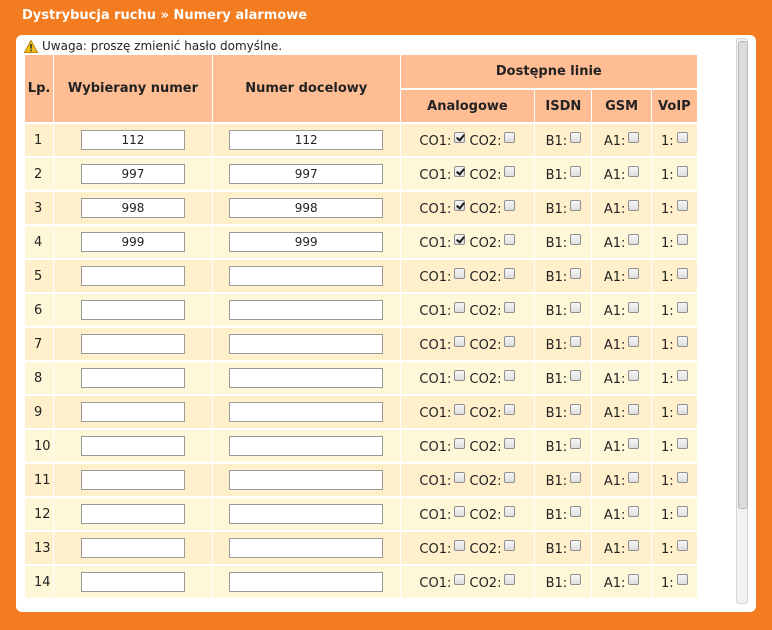 The height and width of the screenshot is (630, 772). Describe the element at coordinates (306, 174) in the screenshot. I see `target-number-input: 997` at that location.